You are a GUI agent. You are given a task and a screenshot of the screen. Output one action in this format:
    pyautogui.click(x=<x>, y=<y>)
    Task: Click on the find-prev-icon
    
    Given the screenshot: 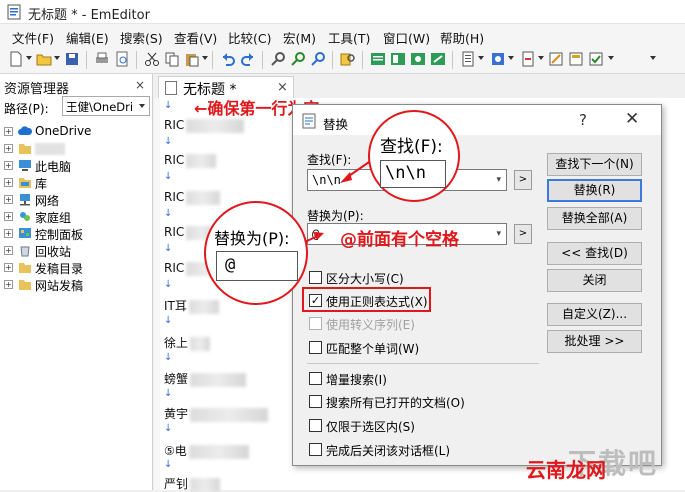 What is the action you would take?
    pyautogui.click(x=318, y=59)
    